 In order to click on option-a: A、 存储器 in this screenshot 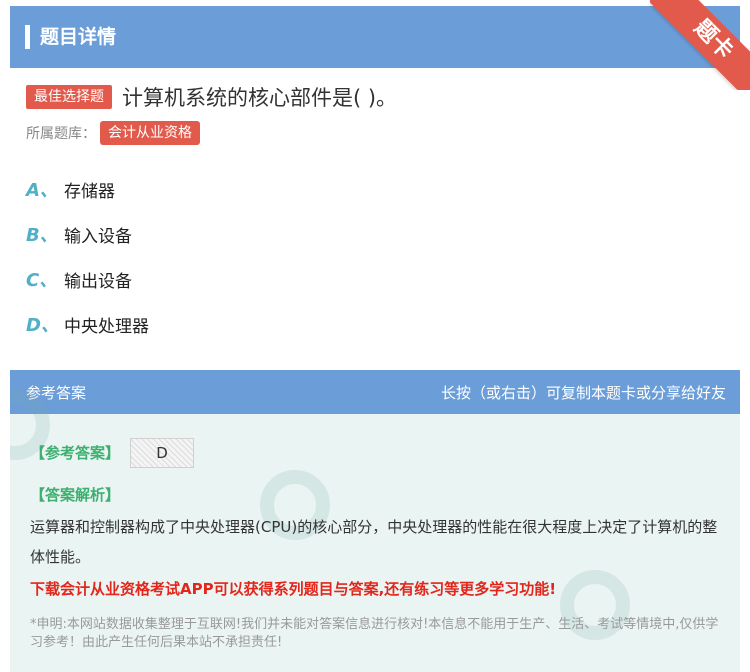, I will do `click(70, 189)`.